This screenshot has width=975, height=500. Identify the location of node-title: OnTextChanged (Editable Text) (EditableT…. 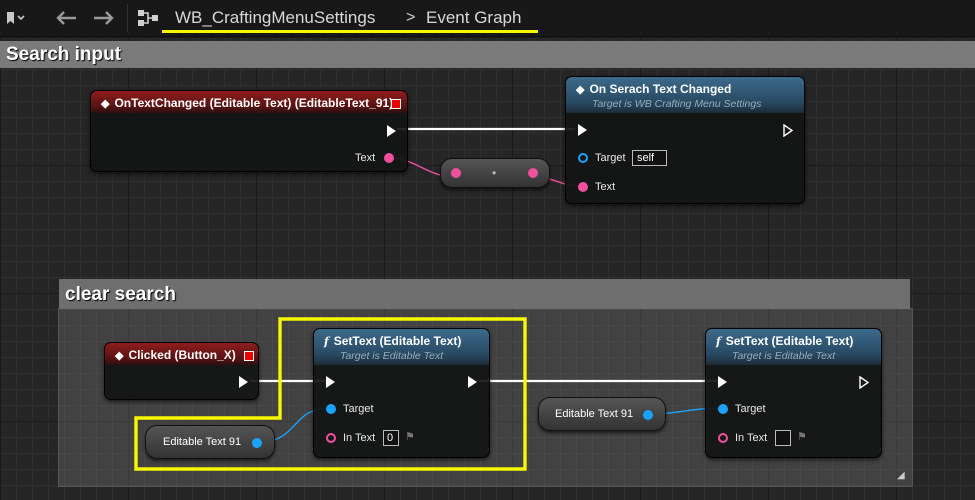
(254, 103).